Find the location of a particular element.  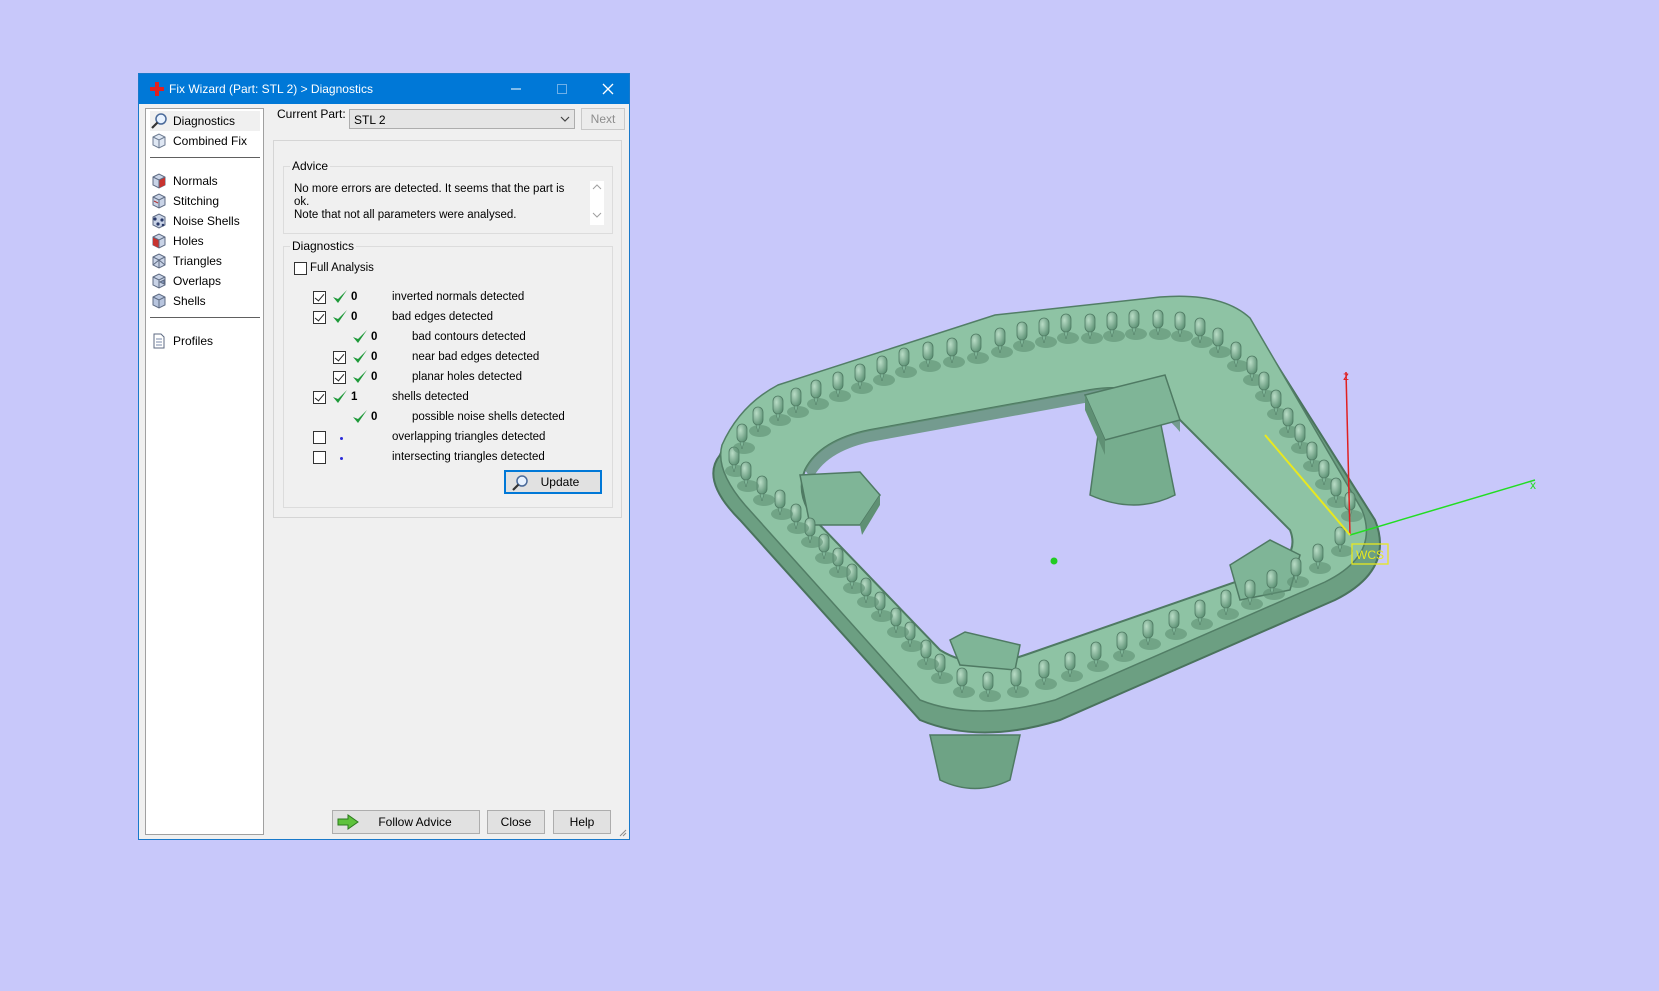

nav-label: Stitching is located at coordinates (196, 201).